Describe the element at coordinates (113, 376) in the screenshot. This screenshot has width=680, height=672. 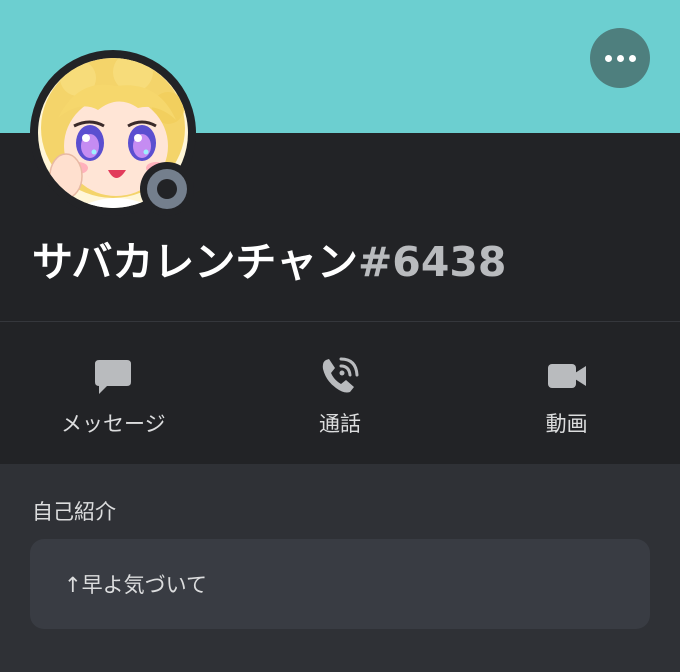
I see `message-icon` at that location.